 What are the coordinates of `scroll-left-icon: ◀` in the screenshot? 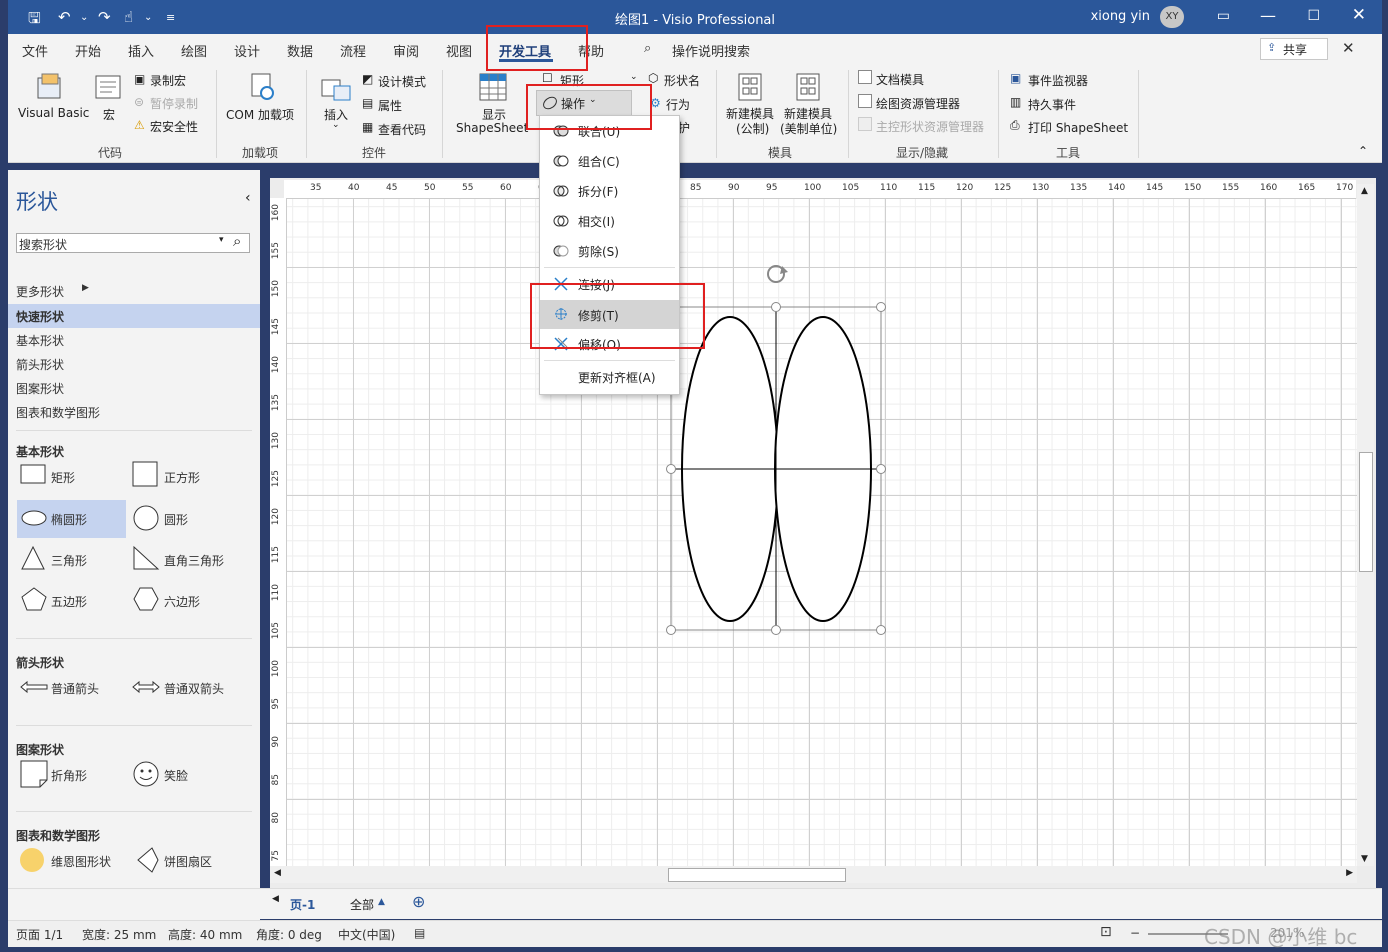 It's located at (277, 873).